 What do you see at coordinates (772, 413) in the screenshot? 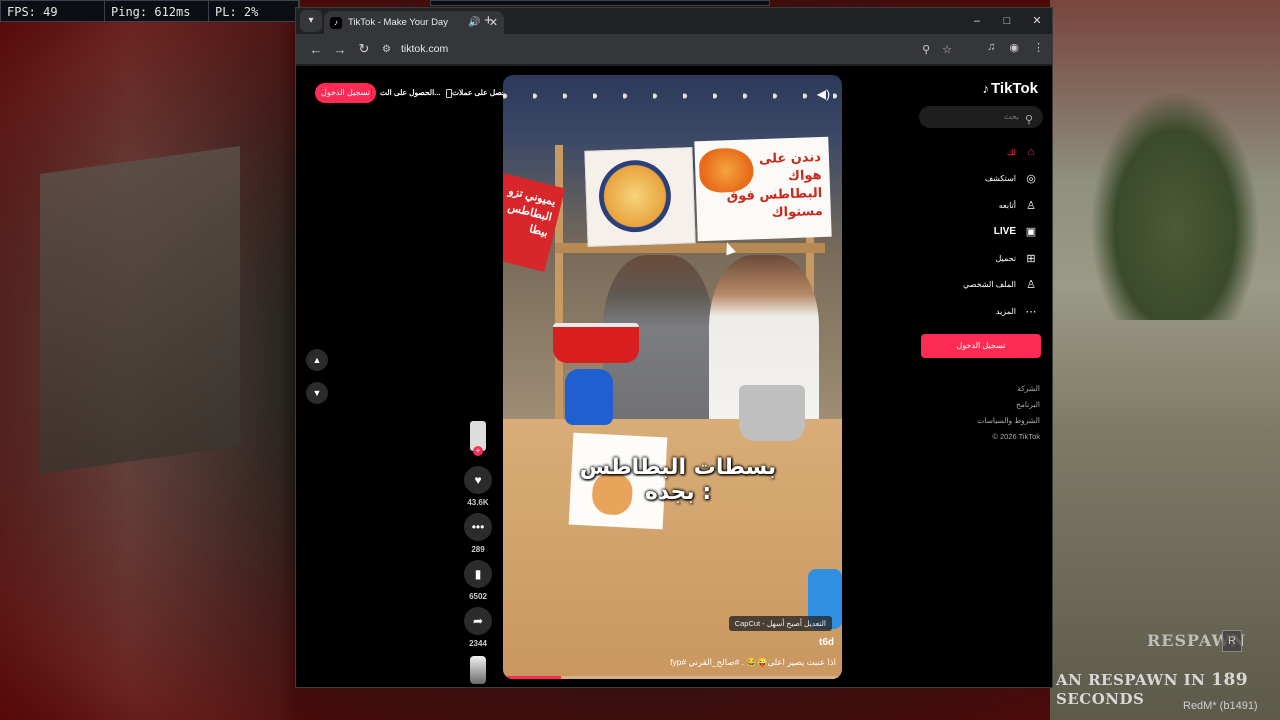
I see `fryer-pot` at bounding box center [772, 413].